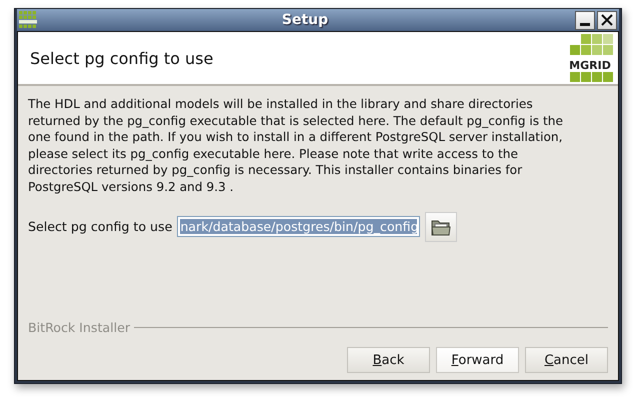  What do you see at coordinates (388, 360) in the screenshot?
I see `dialog-button: Back` at bounding box center [388, 360].